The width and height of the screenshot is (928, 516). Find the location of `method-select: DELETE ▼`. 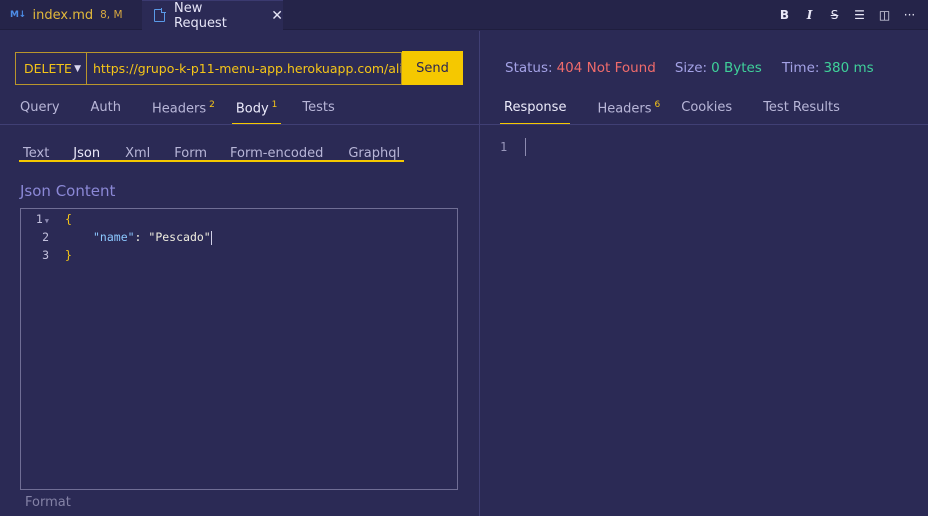

method-select: DELETE ▼ is located at coordinates (50, 68).